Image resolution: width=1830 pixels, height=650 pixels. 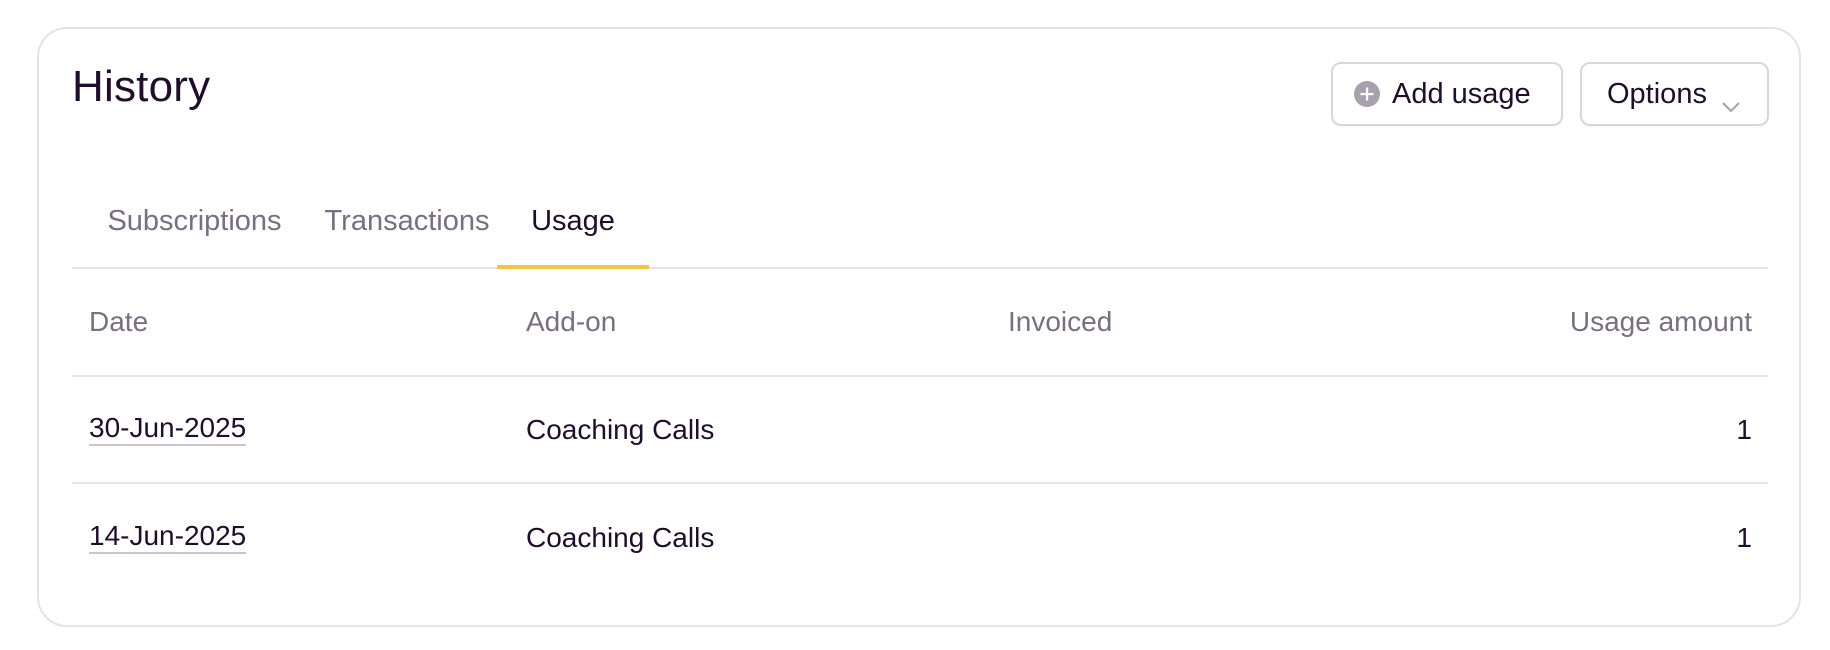 I want to click on history-tabs: Subscriptions Transactions Usage, so click(x=920, y=222).